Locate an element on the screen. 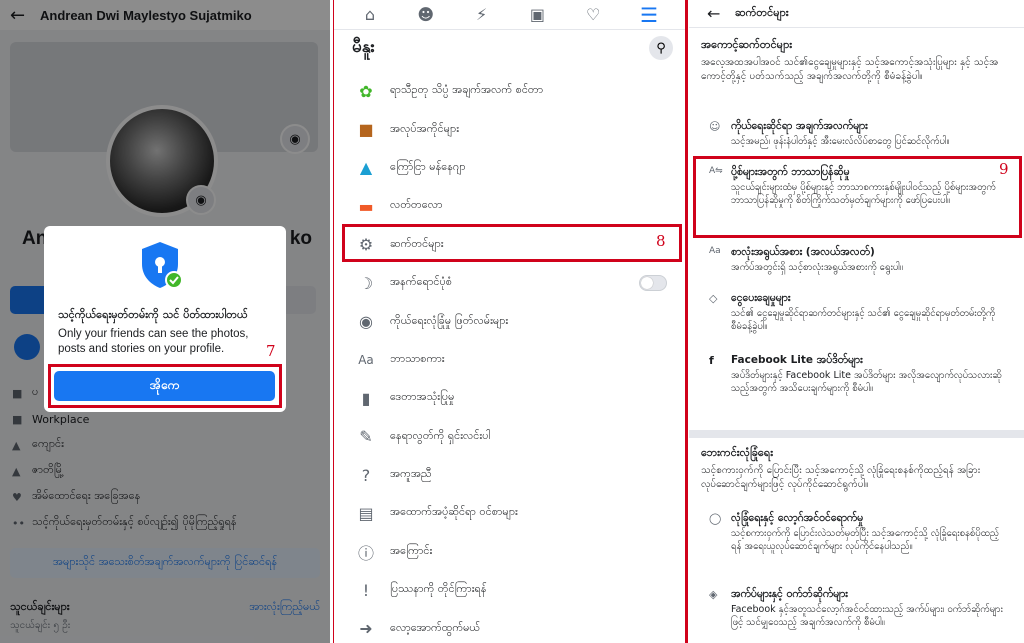 The width and height of the screenshot is (1024, 643). security-title: ဘေးကင်းလုံခြုံရေး is located at coordinates (737, 452).